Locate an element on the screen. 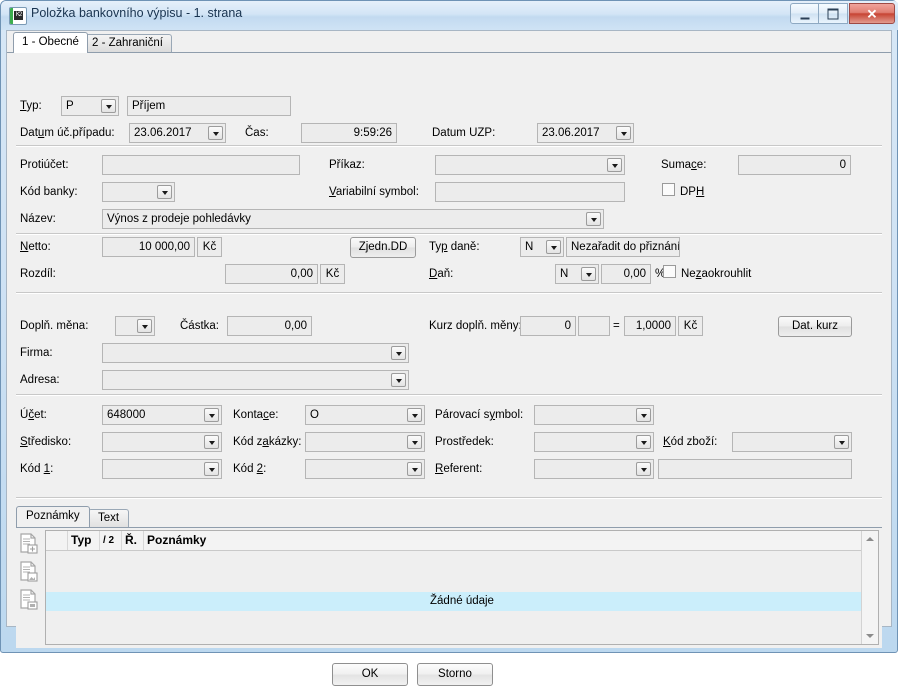 The image size is (898, 697). maximize-icon is located at coordinates (833, 13).